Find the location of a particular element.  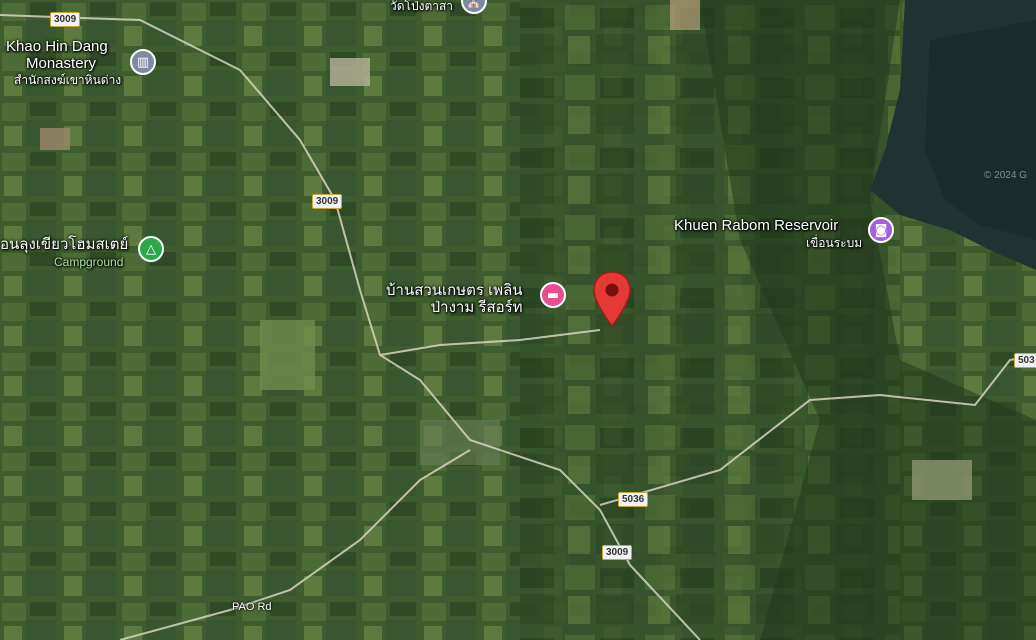

place-label: Khuen Rabom Reservoir is located at coordinates (756, 225).